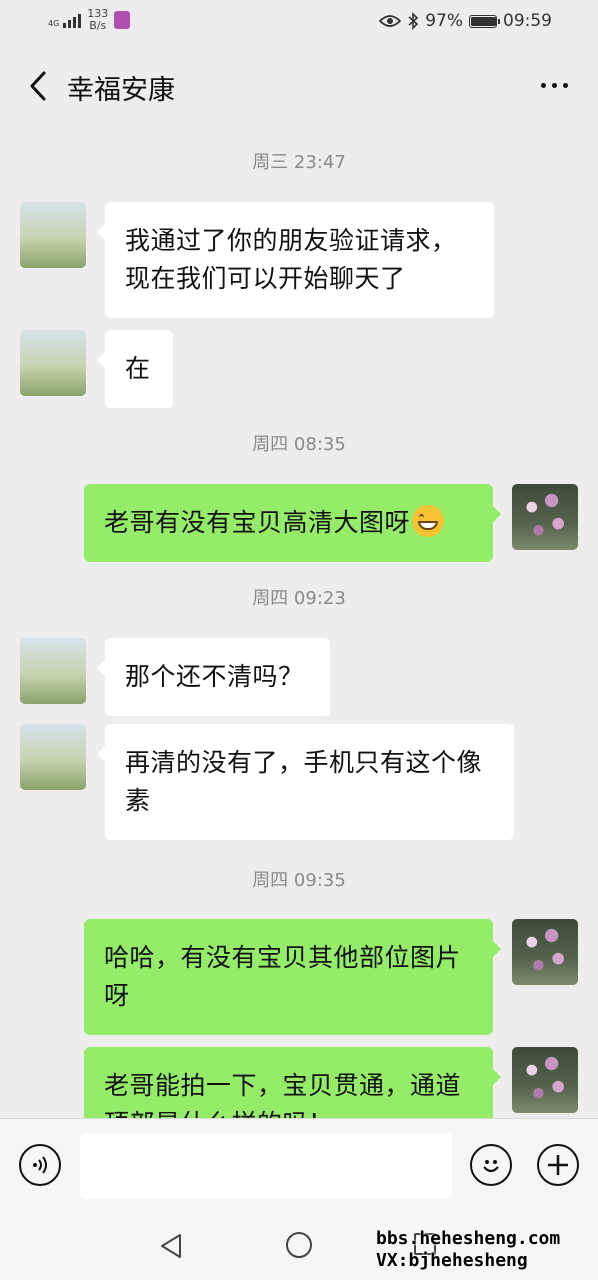  I want to click on watermark-line1: bbs.hehesheng.com, so click(468, 1238).